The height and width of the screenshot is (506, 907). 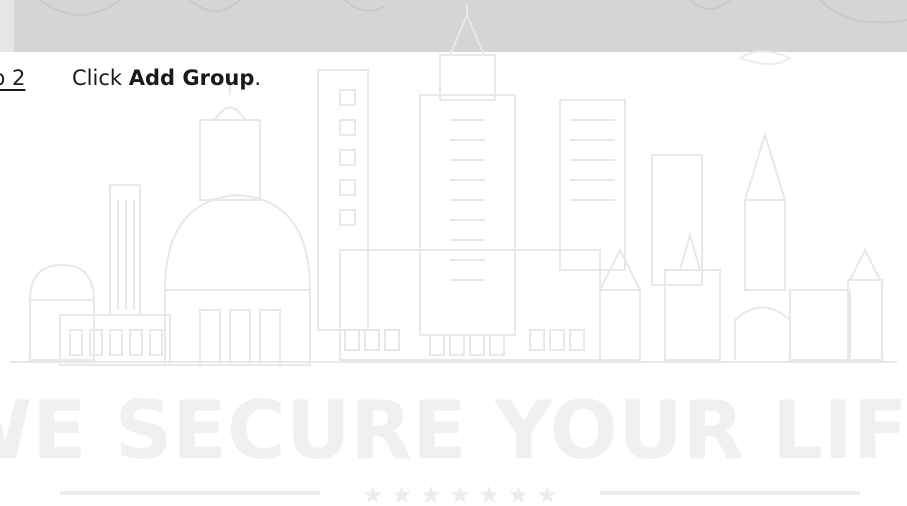 I want to click on step-number-link: p 2, so click(x=12, y=78).